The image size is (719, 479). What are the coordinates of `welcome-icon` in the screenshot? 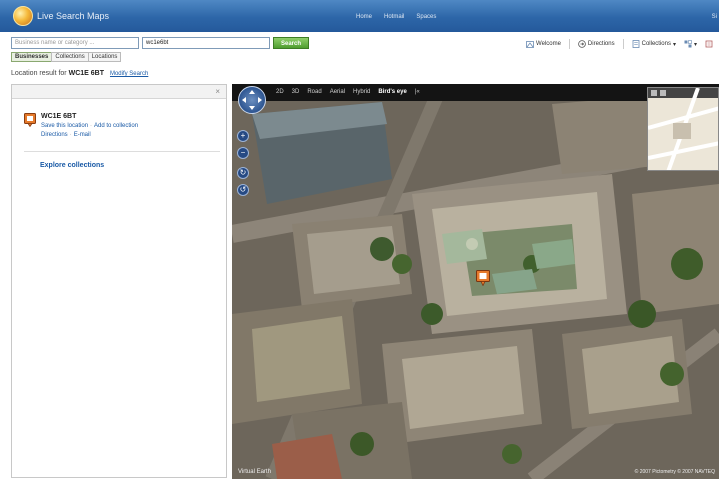 It's located at (530, 44).